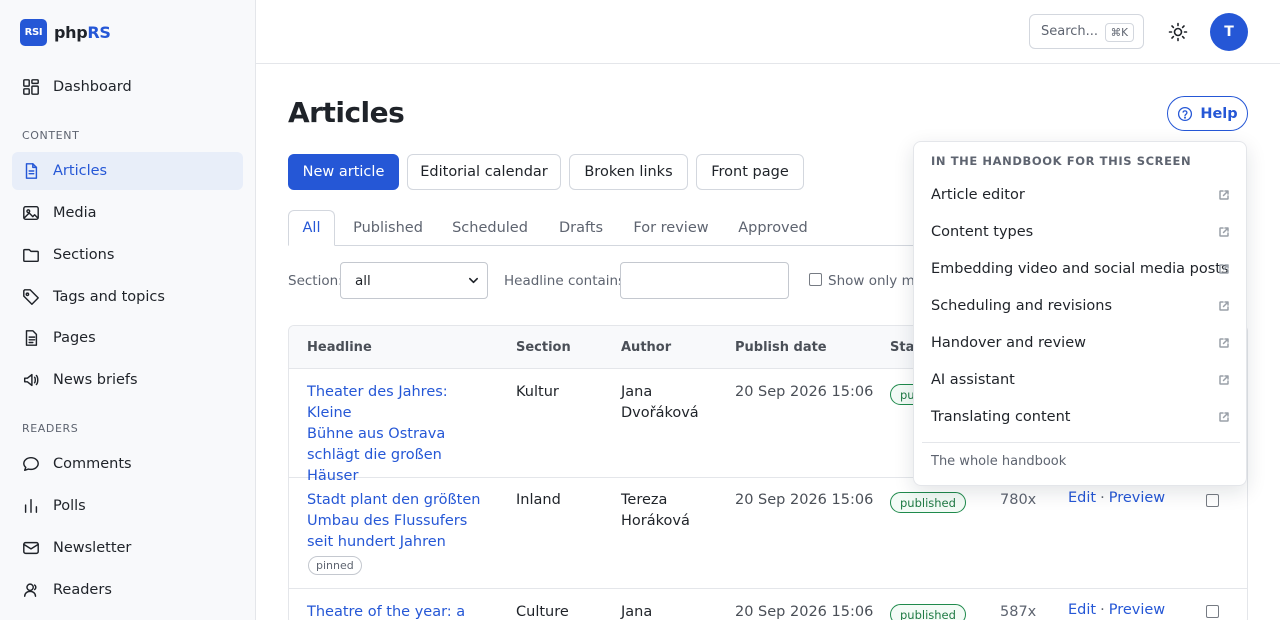  What do you see at coordinates (346, 112) in the screenshot?
I see `page-title: Articles` at bounding box center [346, 112].